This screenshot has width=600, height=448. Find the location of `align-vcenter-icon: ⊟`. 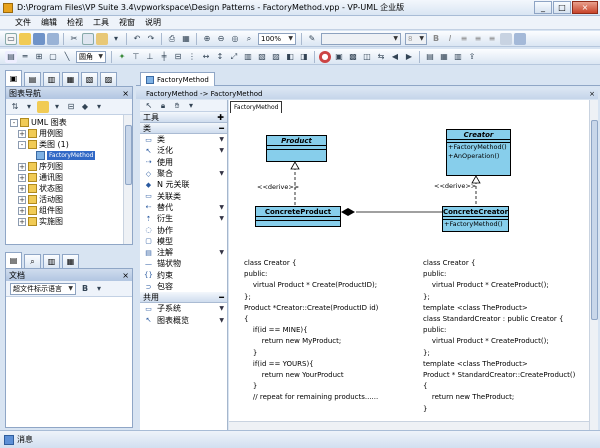

align-vcenter-icon: ⊟ is located at coordinates (178, 57).